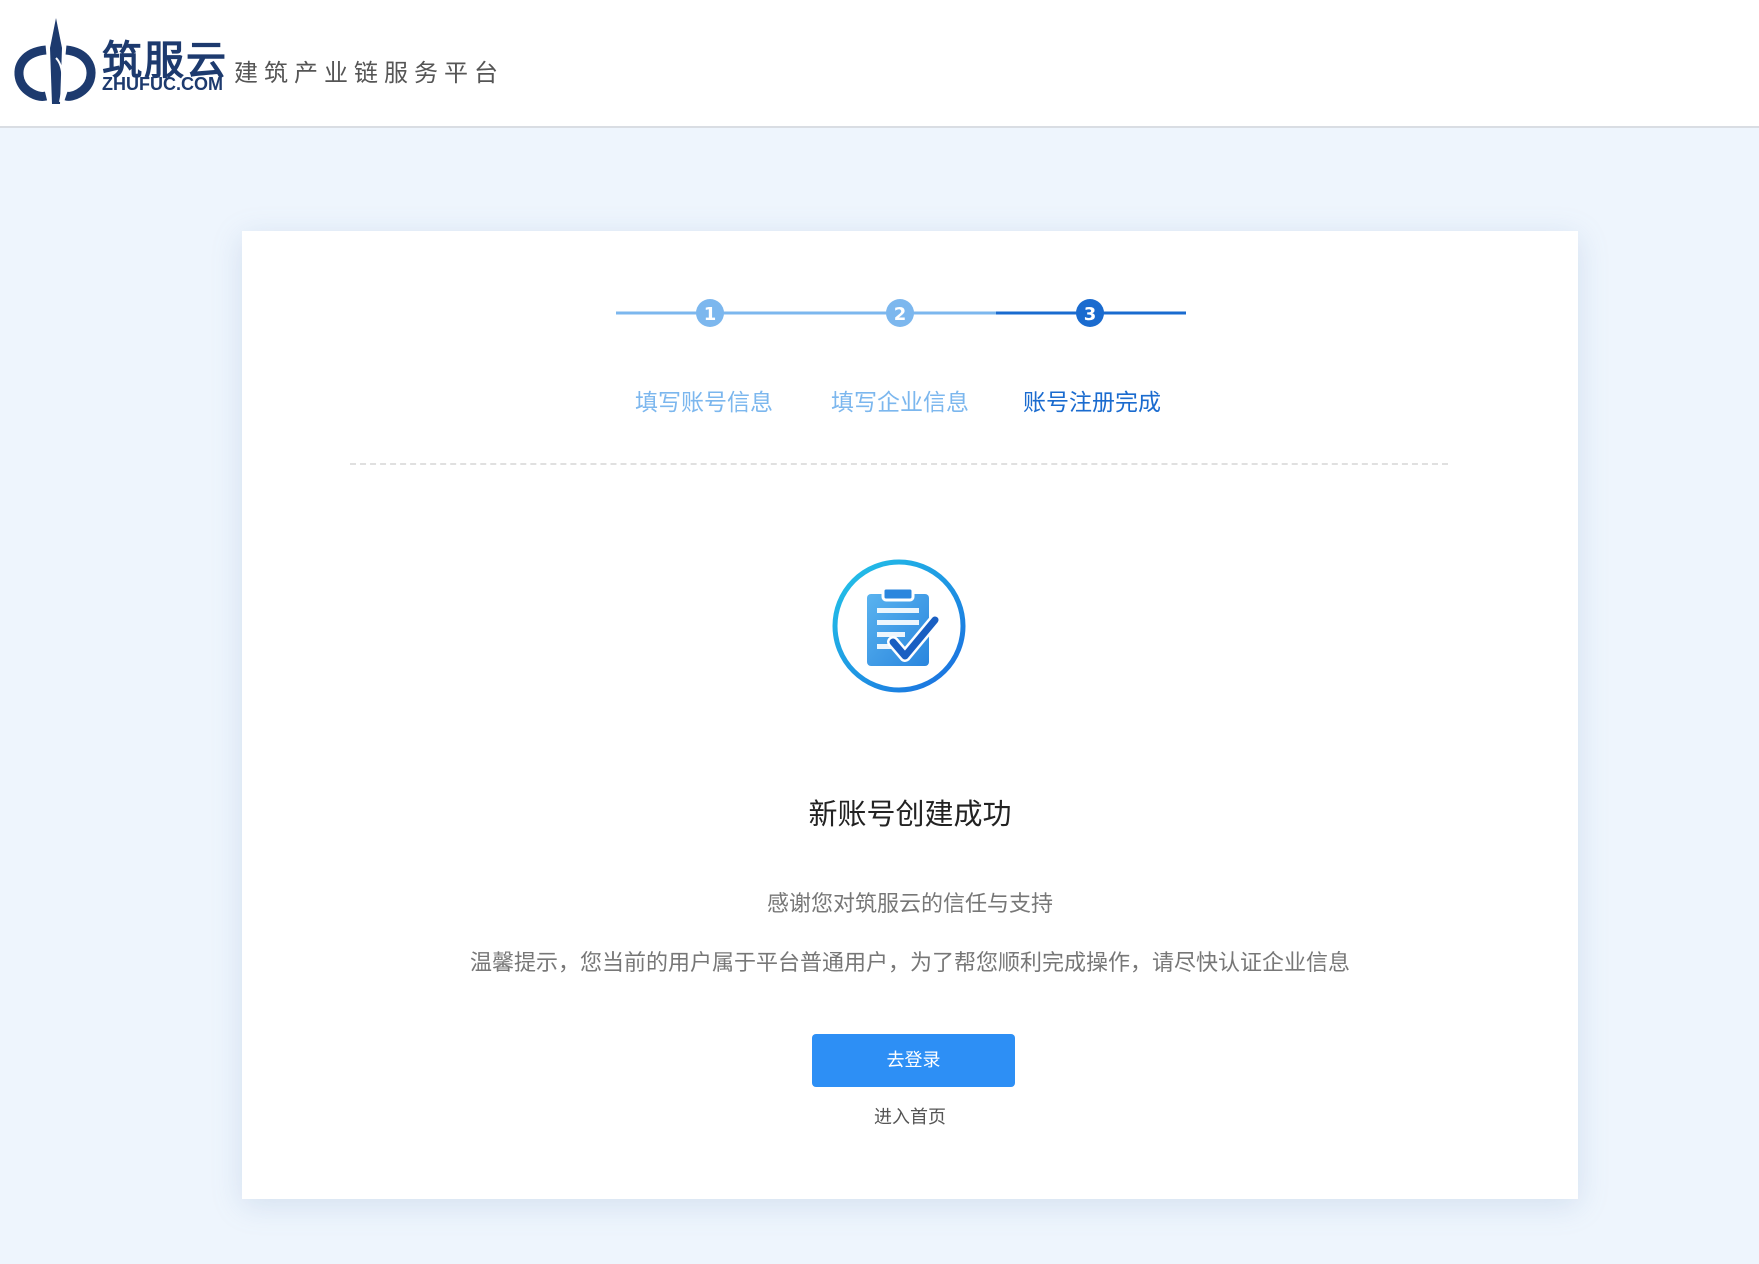  Describe the element at coordinates (910, 814) in the screenshot. I see `success-title: 新账号创建成功` at that location.